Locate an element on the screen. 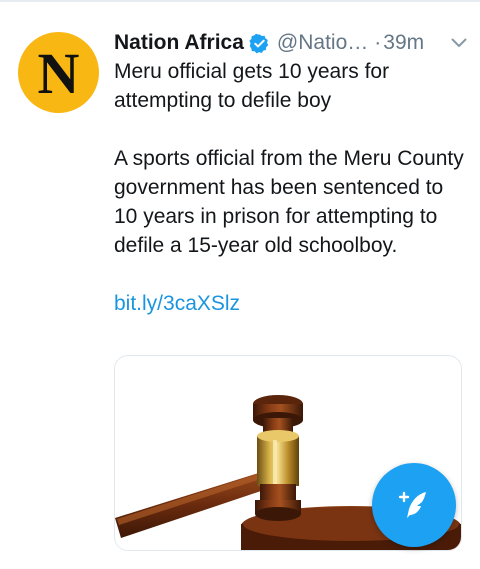  timestamp: 39m is located at coordinates (403, 43).